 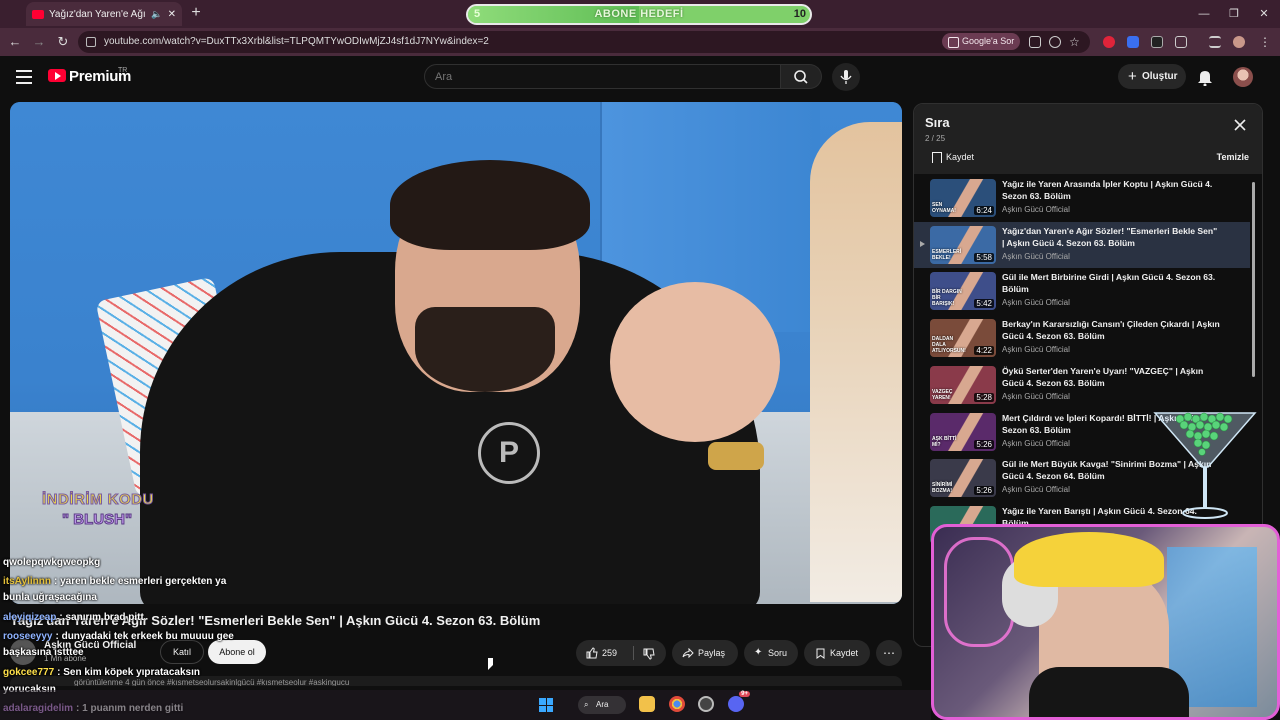 What do you see at coordinates (1109, 692) in the screenshot?
I see `webcam-shirt` at bounding box center [1109, 692].